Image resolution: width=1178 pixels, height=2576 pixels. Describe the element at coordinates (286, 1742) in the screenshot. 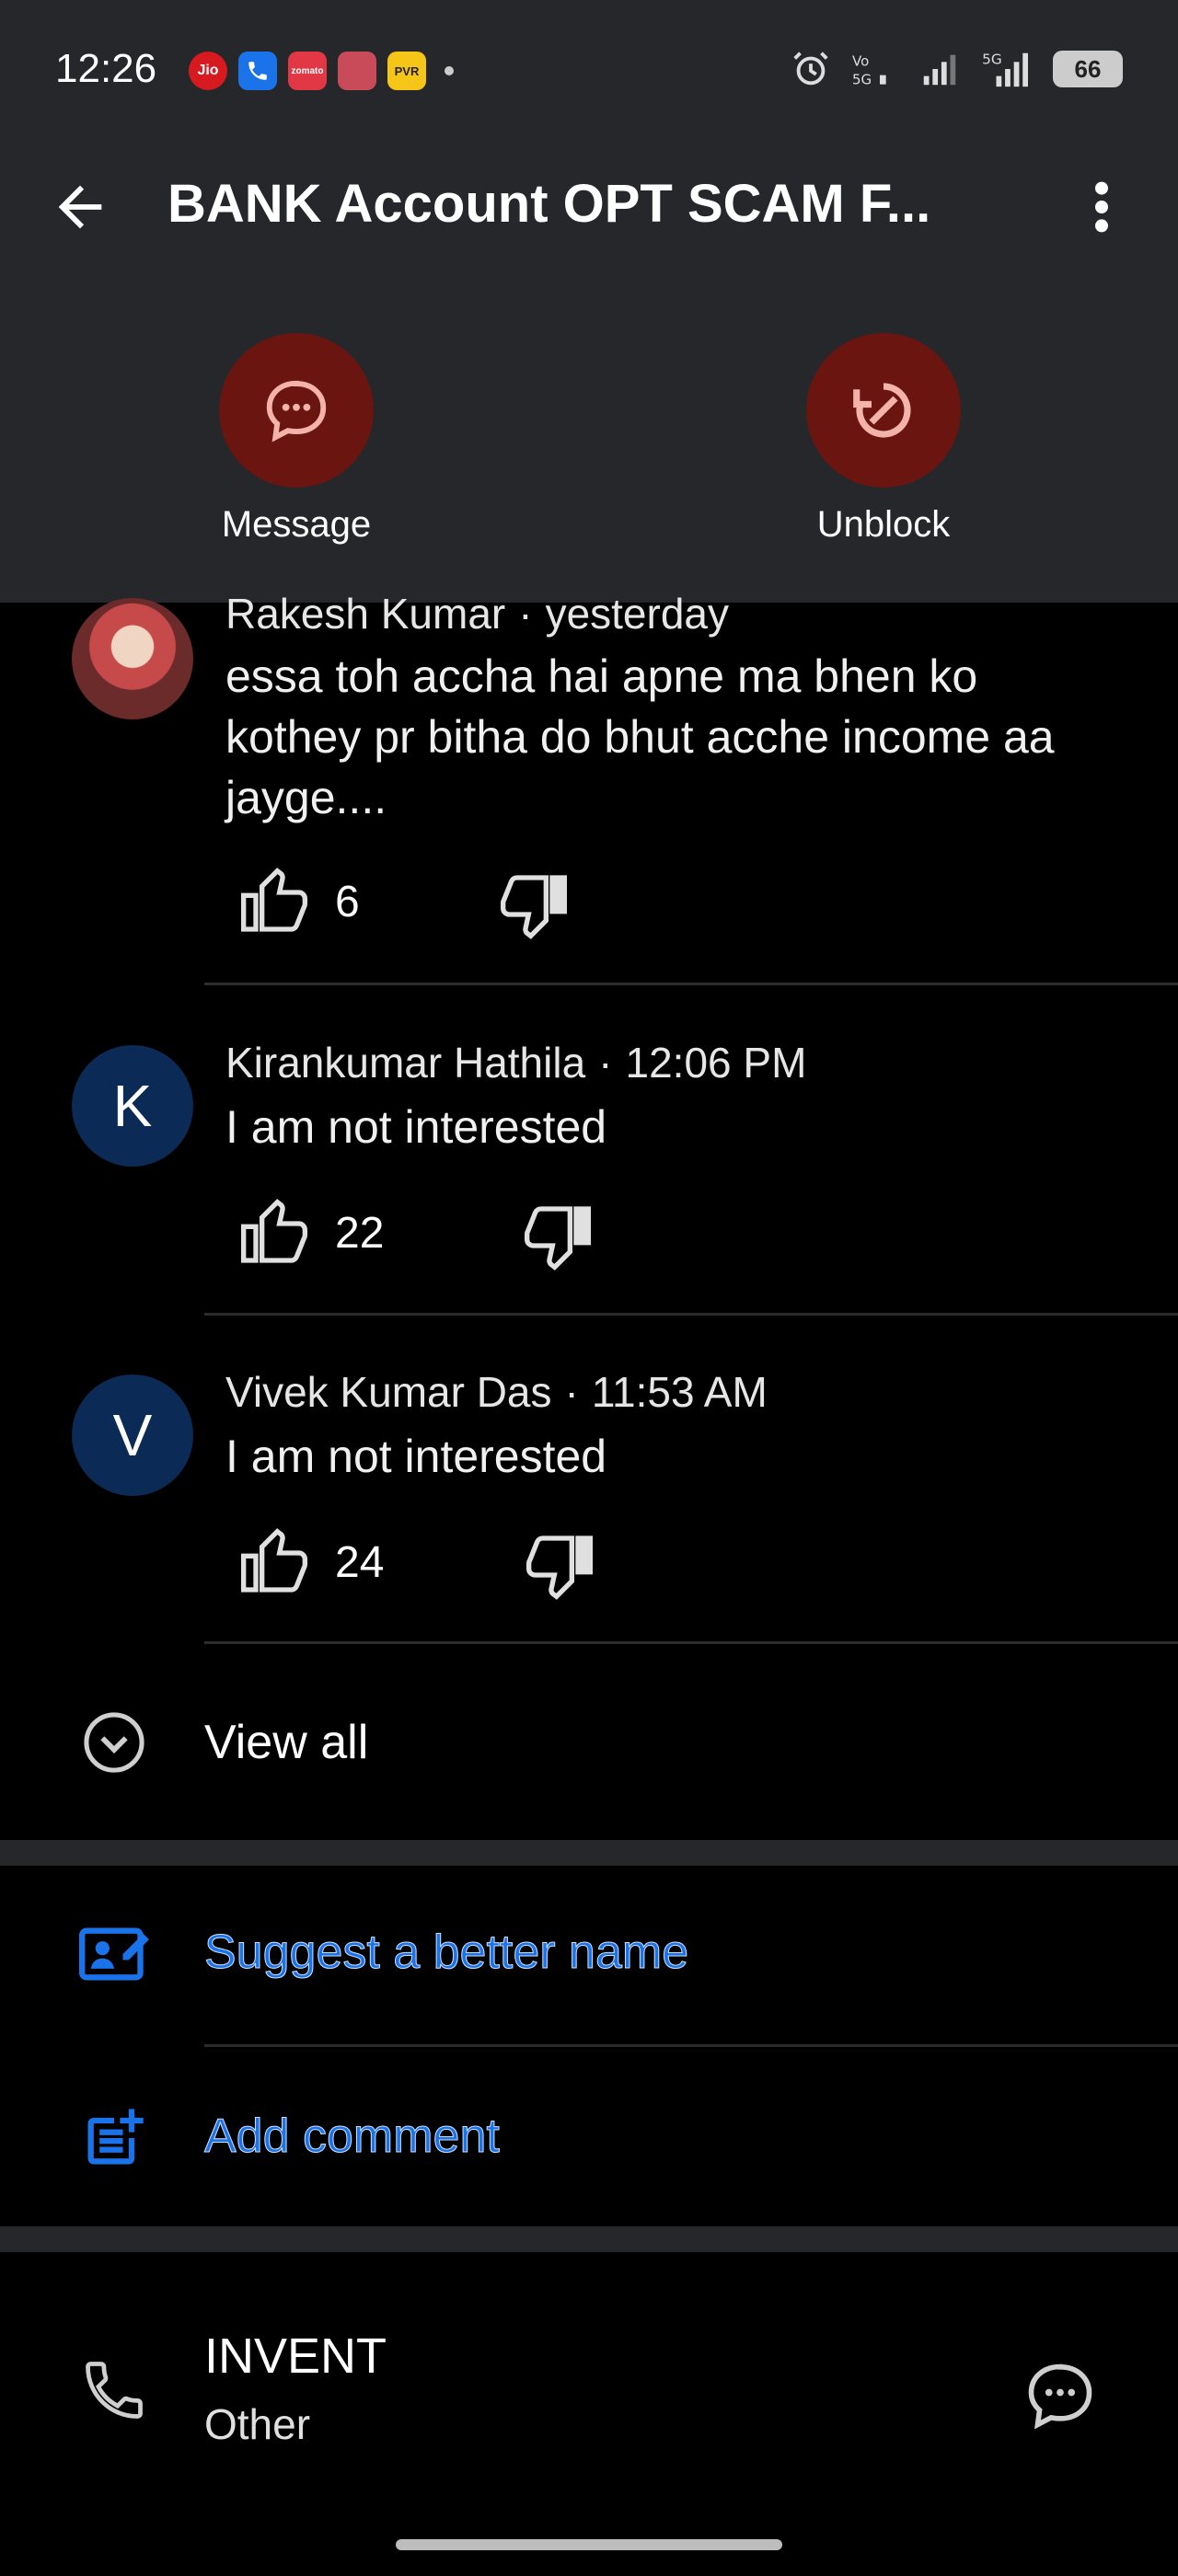

I see `view-all-label: View all` at that location.